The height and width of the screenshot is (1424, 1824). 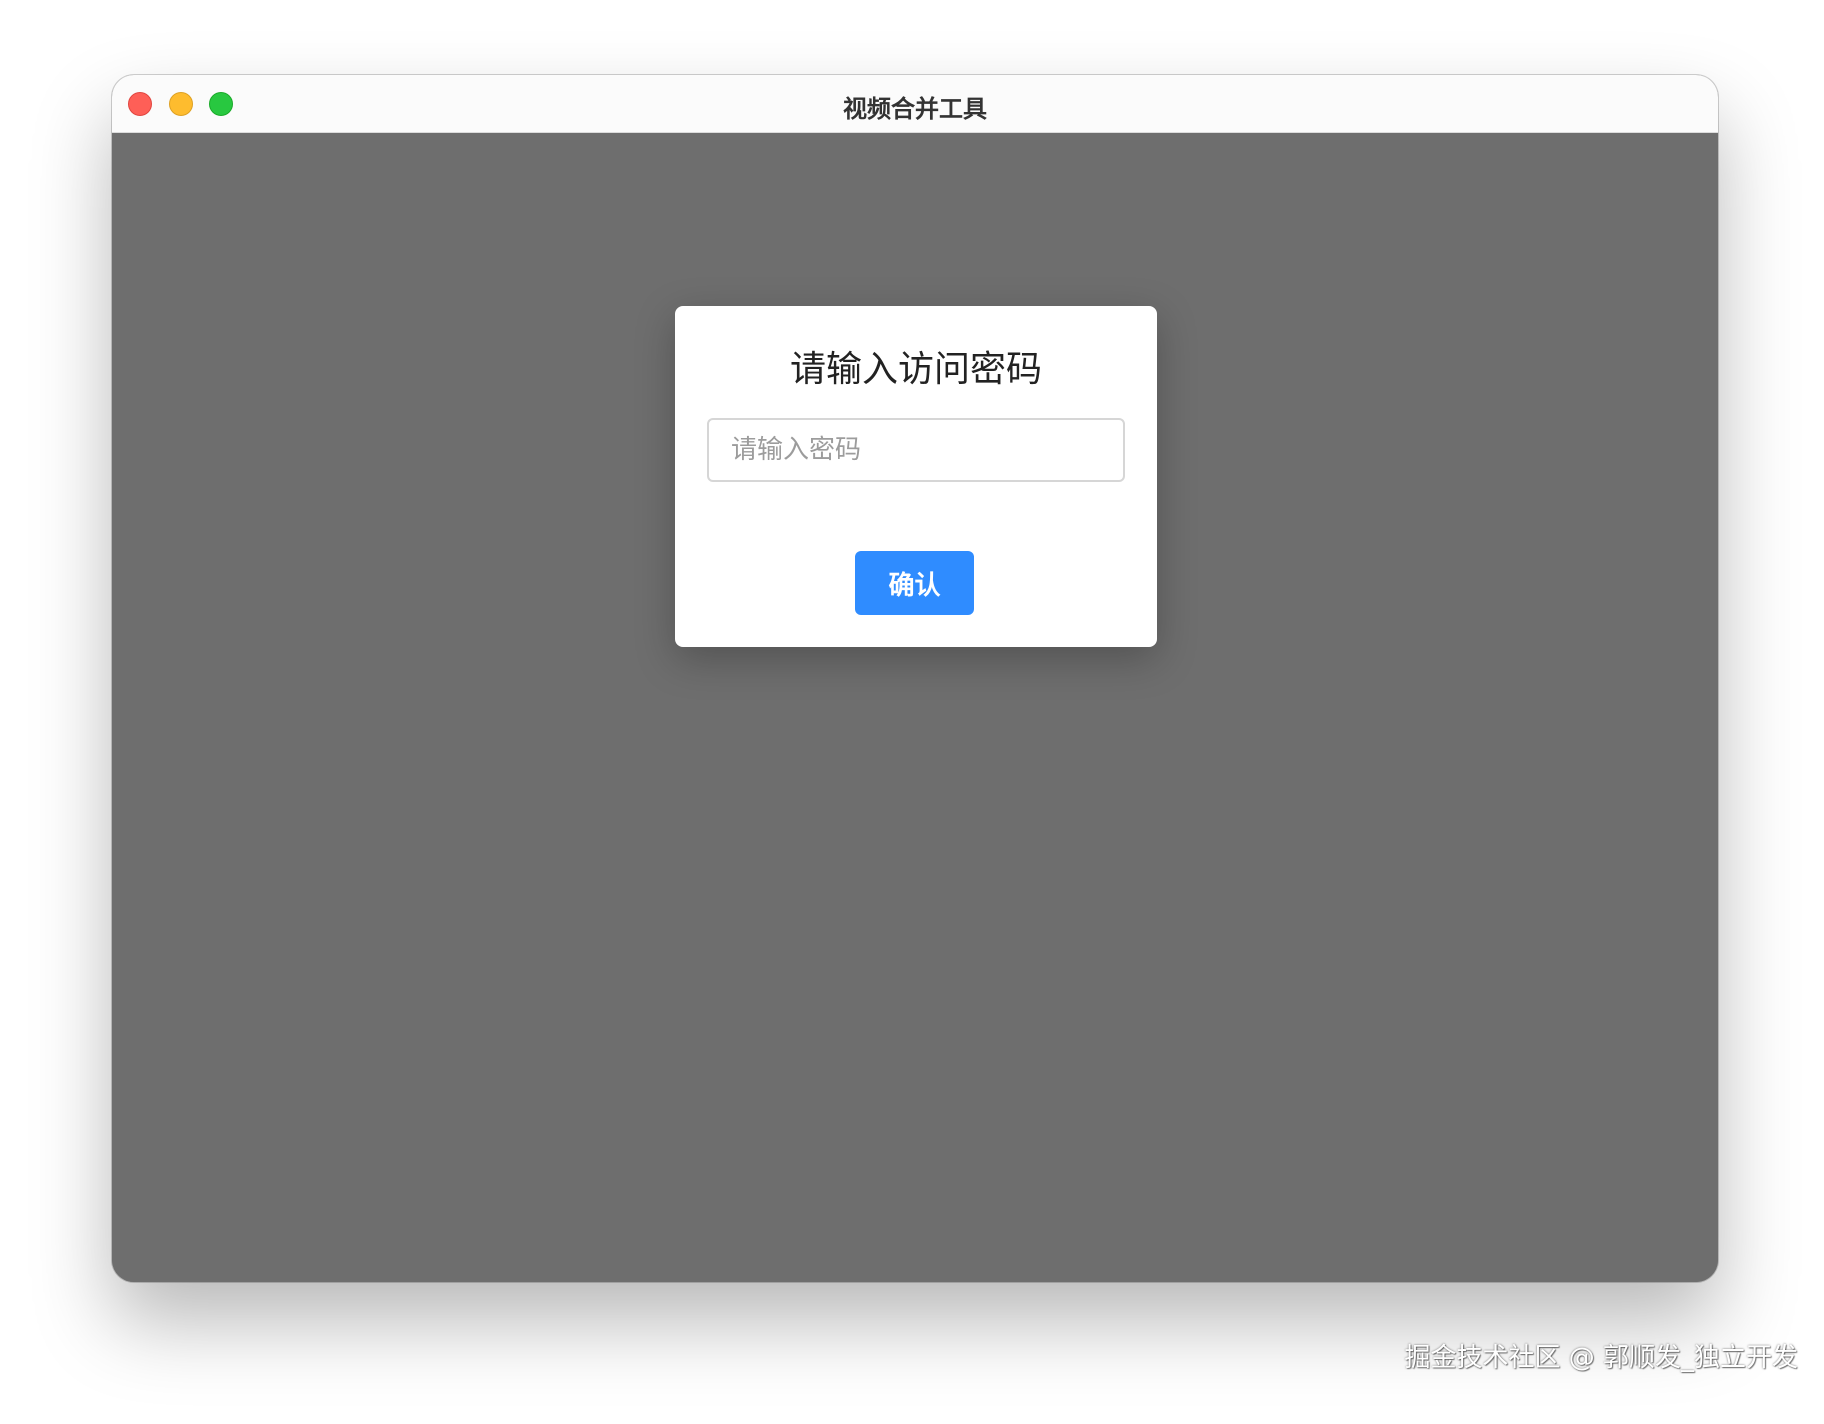 I want to click on confirm-button: 确认, so click(x=914, y=583).